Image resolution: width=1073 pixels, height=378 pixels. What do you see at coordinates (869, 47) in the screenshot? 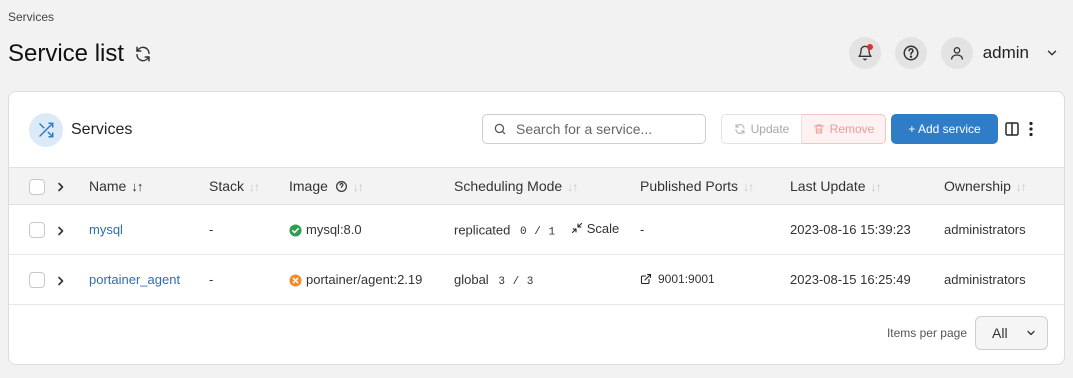
I see `notification-badge` at bounding box center [869, 47].